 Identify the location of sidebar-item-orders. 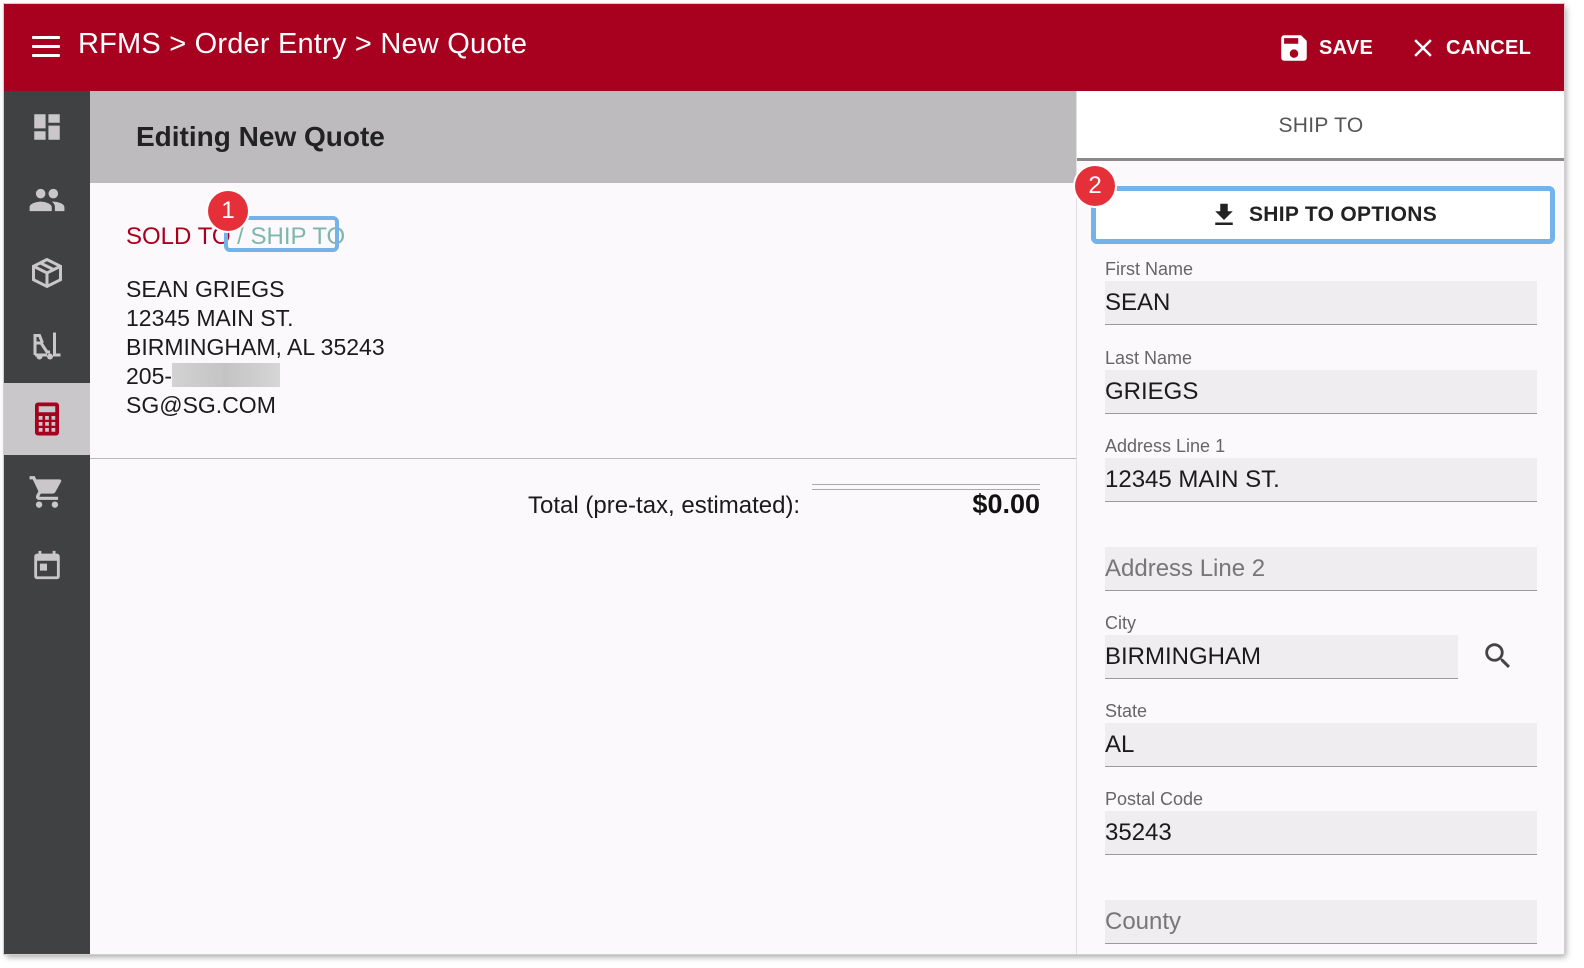
(47, 492).